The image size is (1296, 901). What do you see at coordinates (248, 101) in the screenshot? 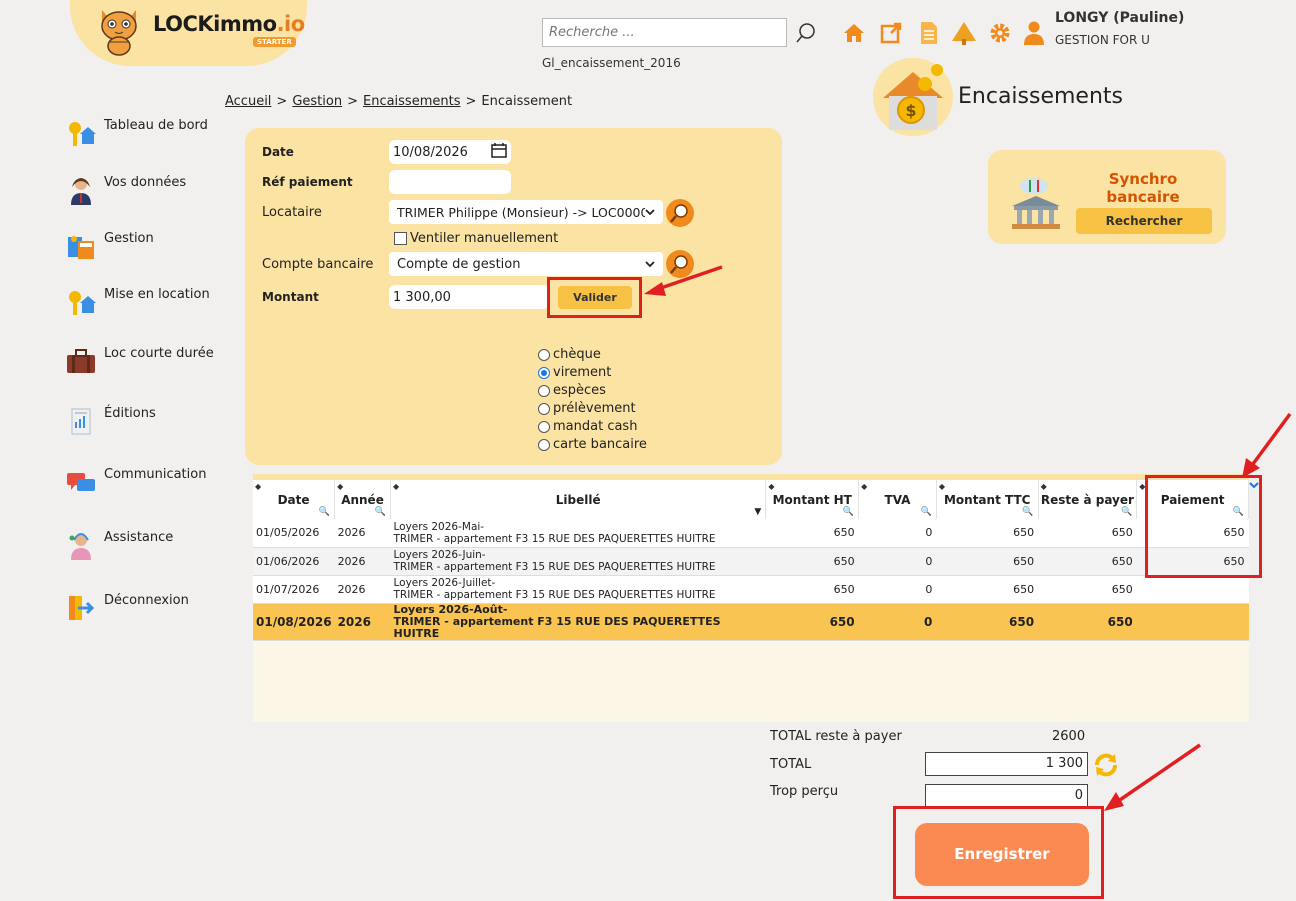
I see `breadcrumb-accueil: Accueil` at bounding box center [248, 101].